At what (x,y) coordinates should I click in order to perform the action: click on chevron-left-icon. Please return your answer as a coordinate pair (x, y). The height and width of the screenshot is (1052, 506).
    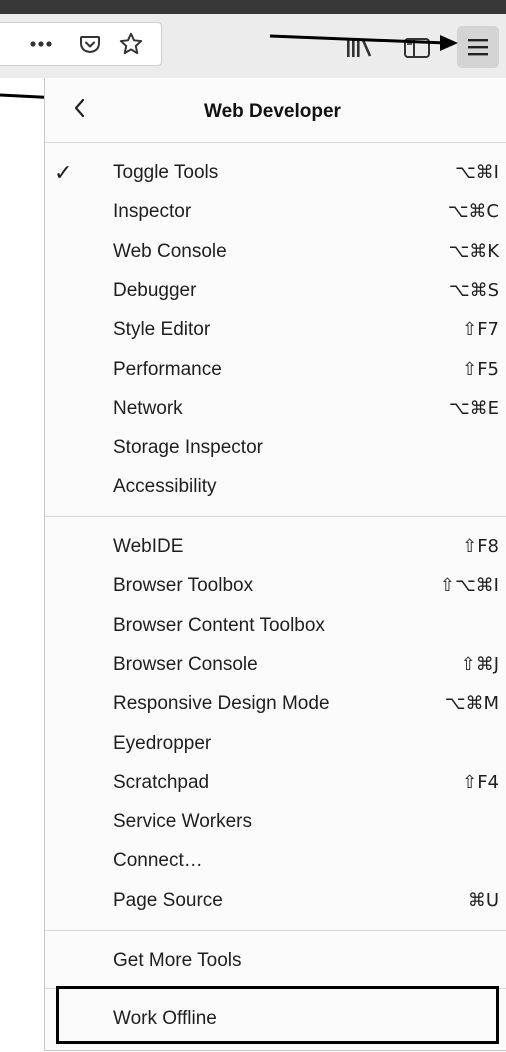
    Looking at the image, I should click on (79, 110).